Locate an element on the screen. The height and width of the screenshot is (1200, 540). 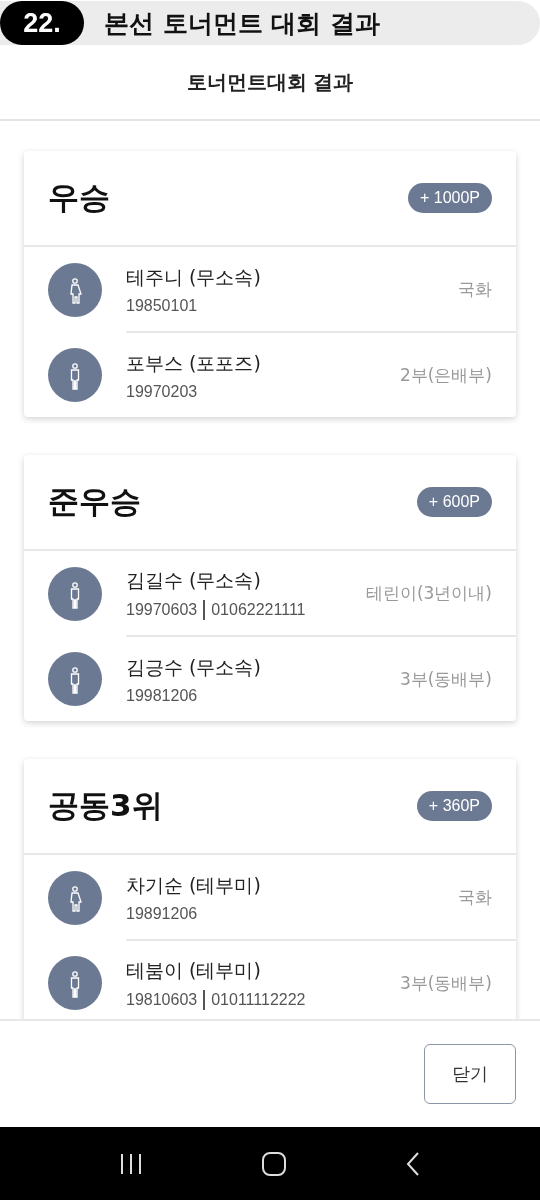
birth-date: 19970203 is located at coordinates (162, 391).